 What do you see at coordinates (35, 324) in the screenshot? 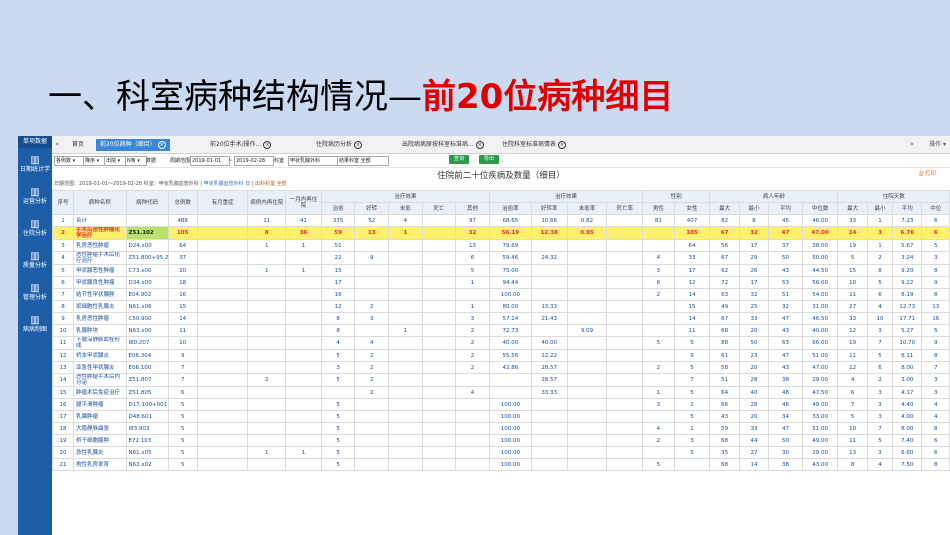
I see `sidebar-item-6: ▥ 病病制图` at bounding box center [35, 324].